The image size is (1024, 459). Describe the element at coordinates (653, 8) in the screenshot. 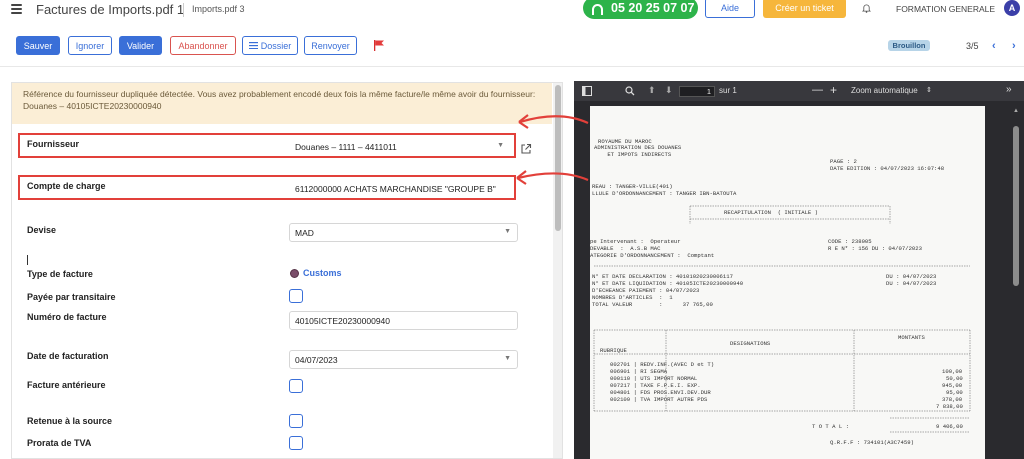

I see `support-phone-number: 05 20 25 07 07` at that location.